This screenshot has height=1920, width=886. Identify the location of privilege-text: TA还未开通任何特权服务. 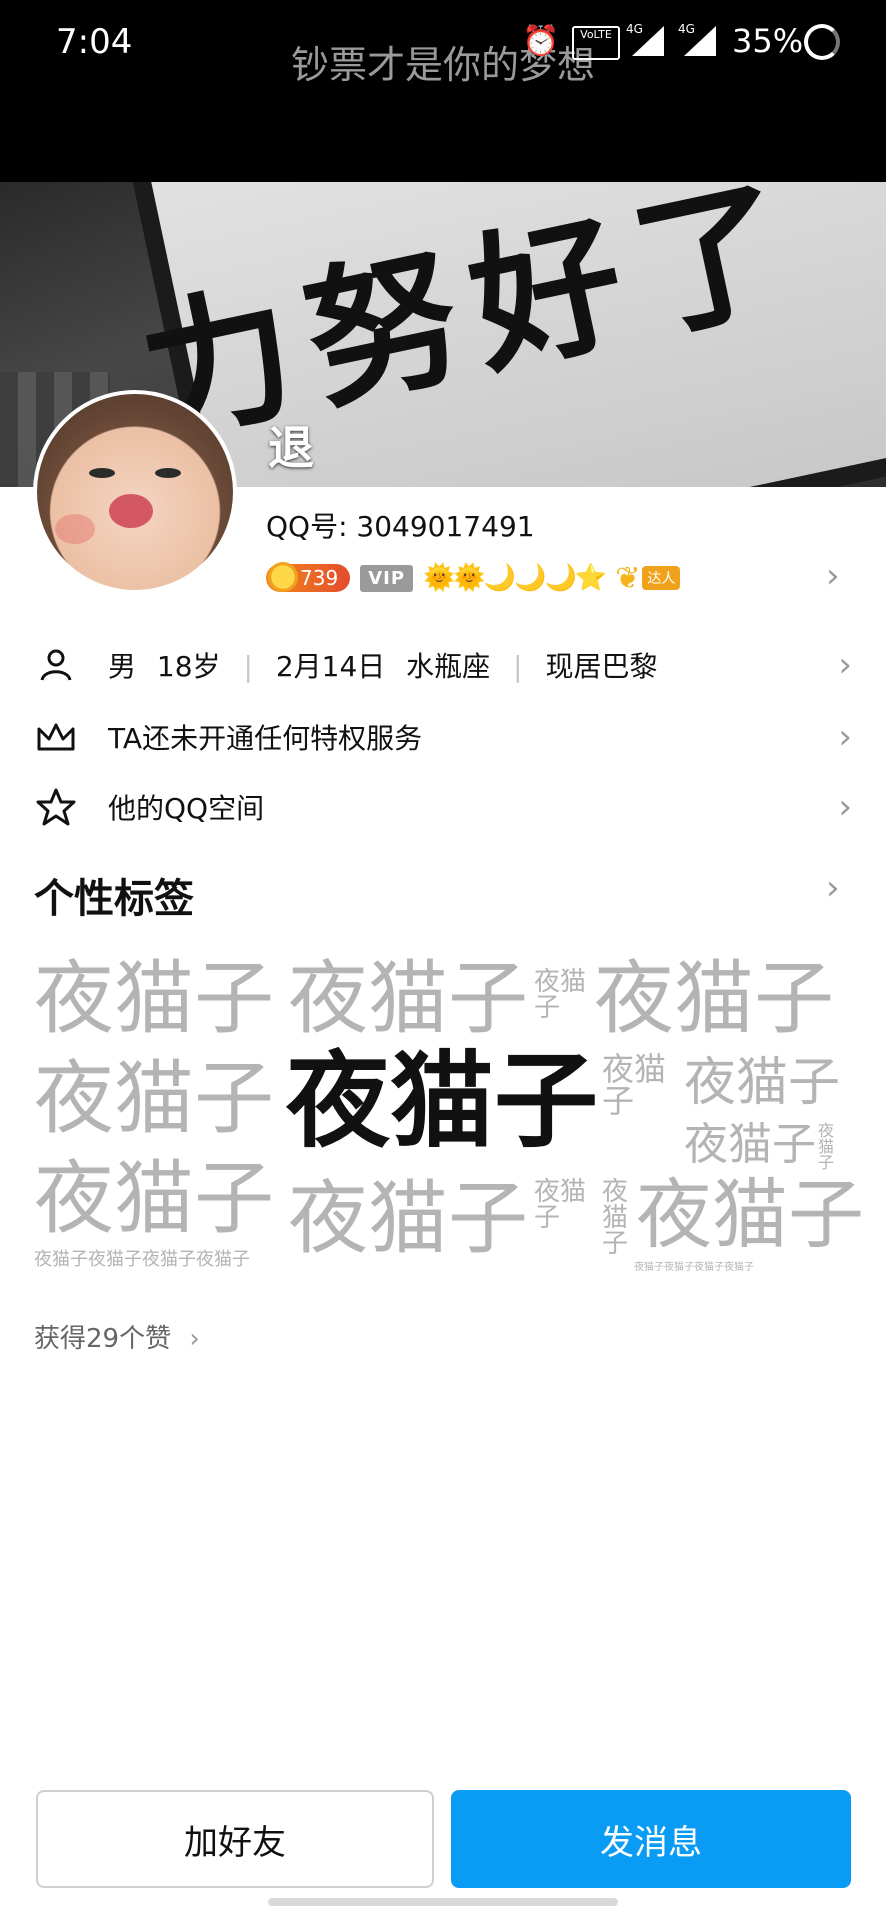
(265, 738).